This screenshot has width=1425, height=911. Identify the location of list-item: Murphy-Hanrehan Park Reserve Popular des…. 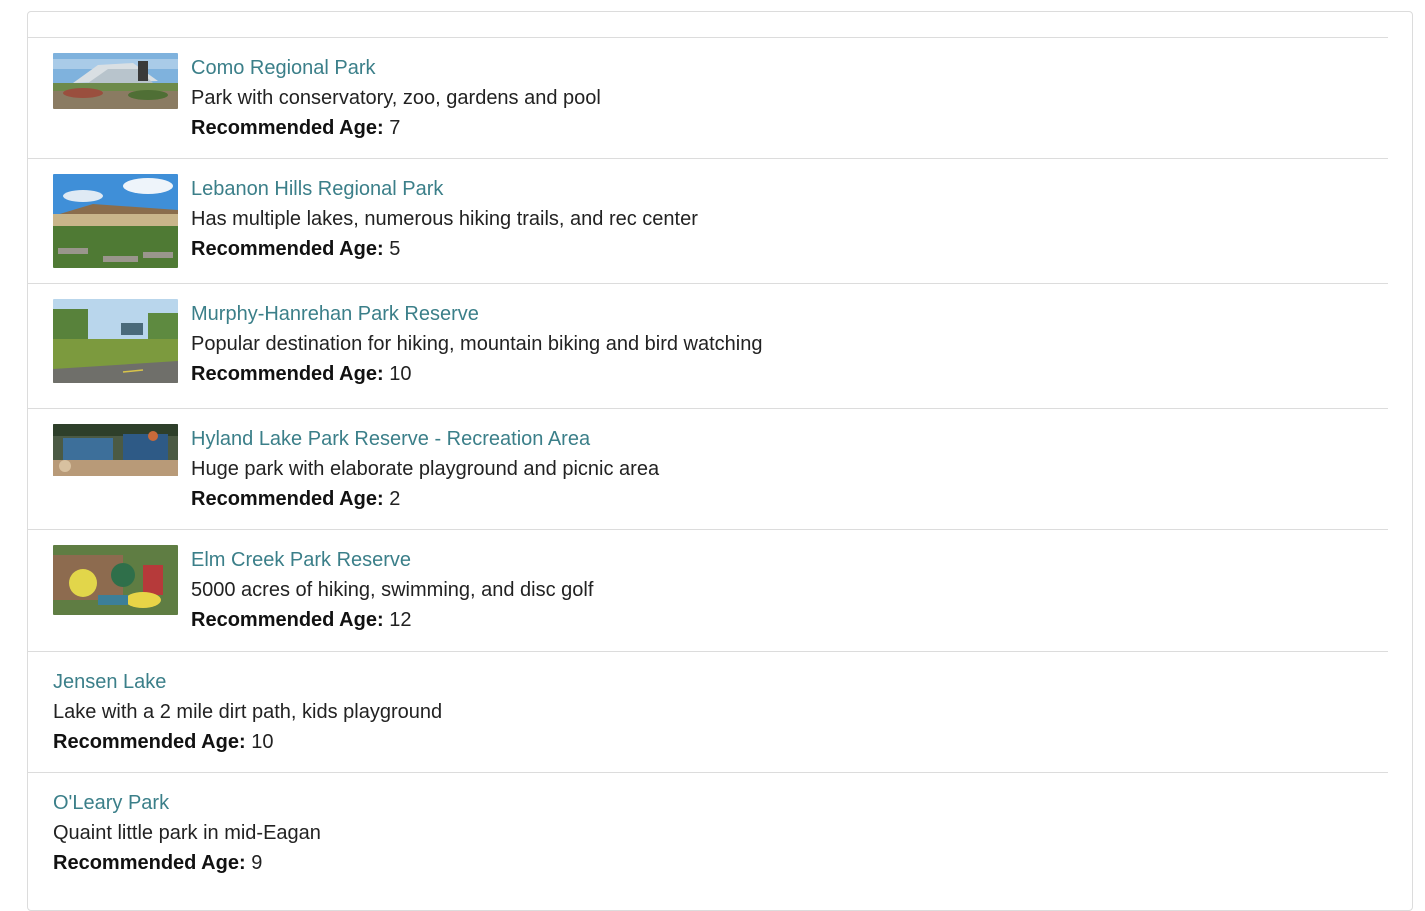
(708, 345).